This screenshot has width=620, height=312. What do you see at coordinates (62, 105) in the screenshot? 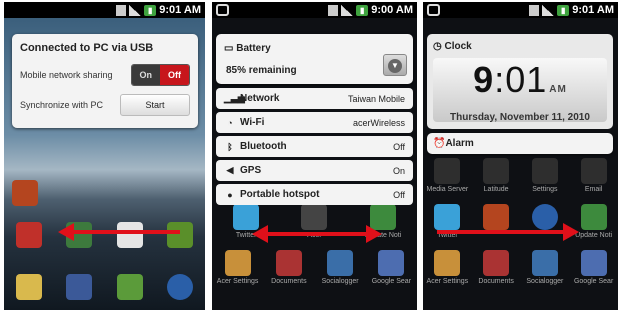
I see `sync-label: Synchronize with PC` at bounding box center [62, 105].